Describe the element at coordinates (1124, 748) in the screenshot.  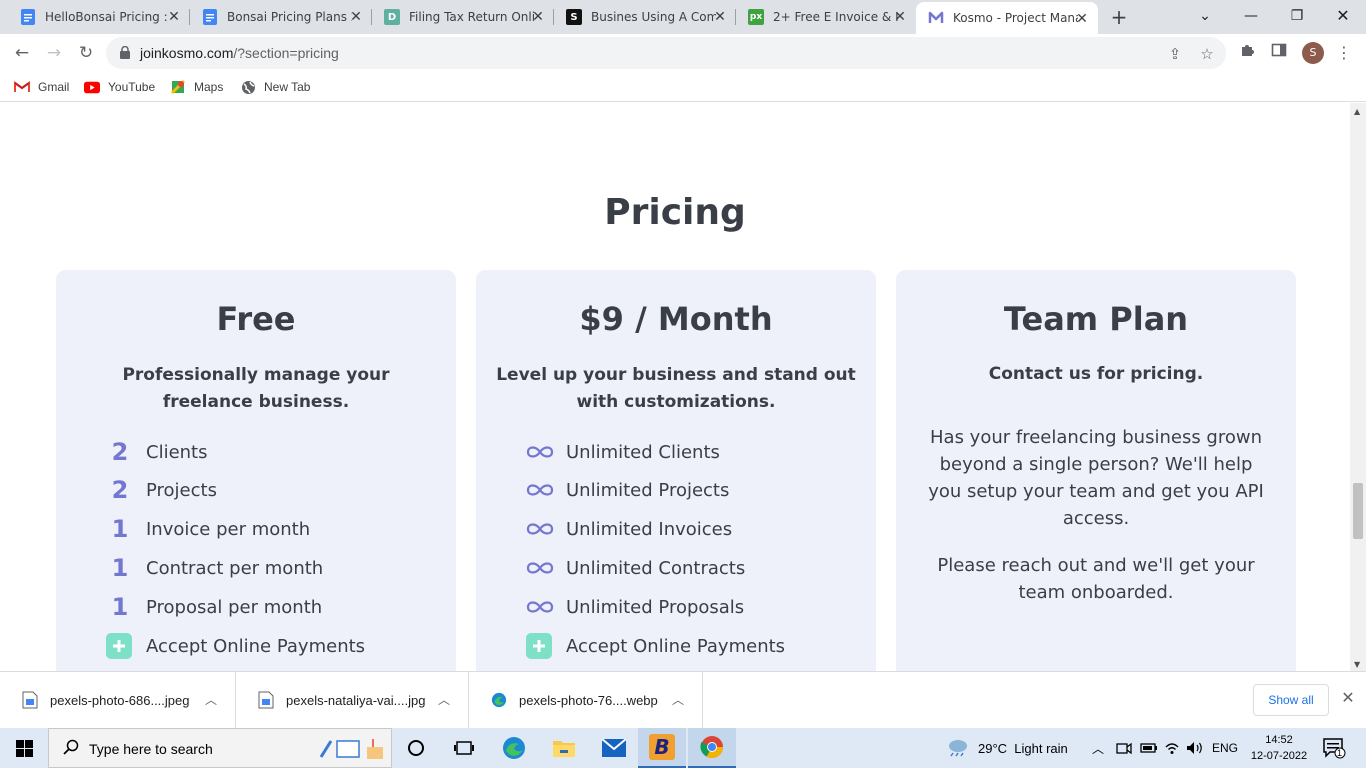
I see `meet-now-icon` at that location.